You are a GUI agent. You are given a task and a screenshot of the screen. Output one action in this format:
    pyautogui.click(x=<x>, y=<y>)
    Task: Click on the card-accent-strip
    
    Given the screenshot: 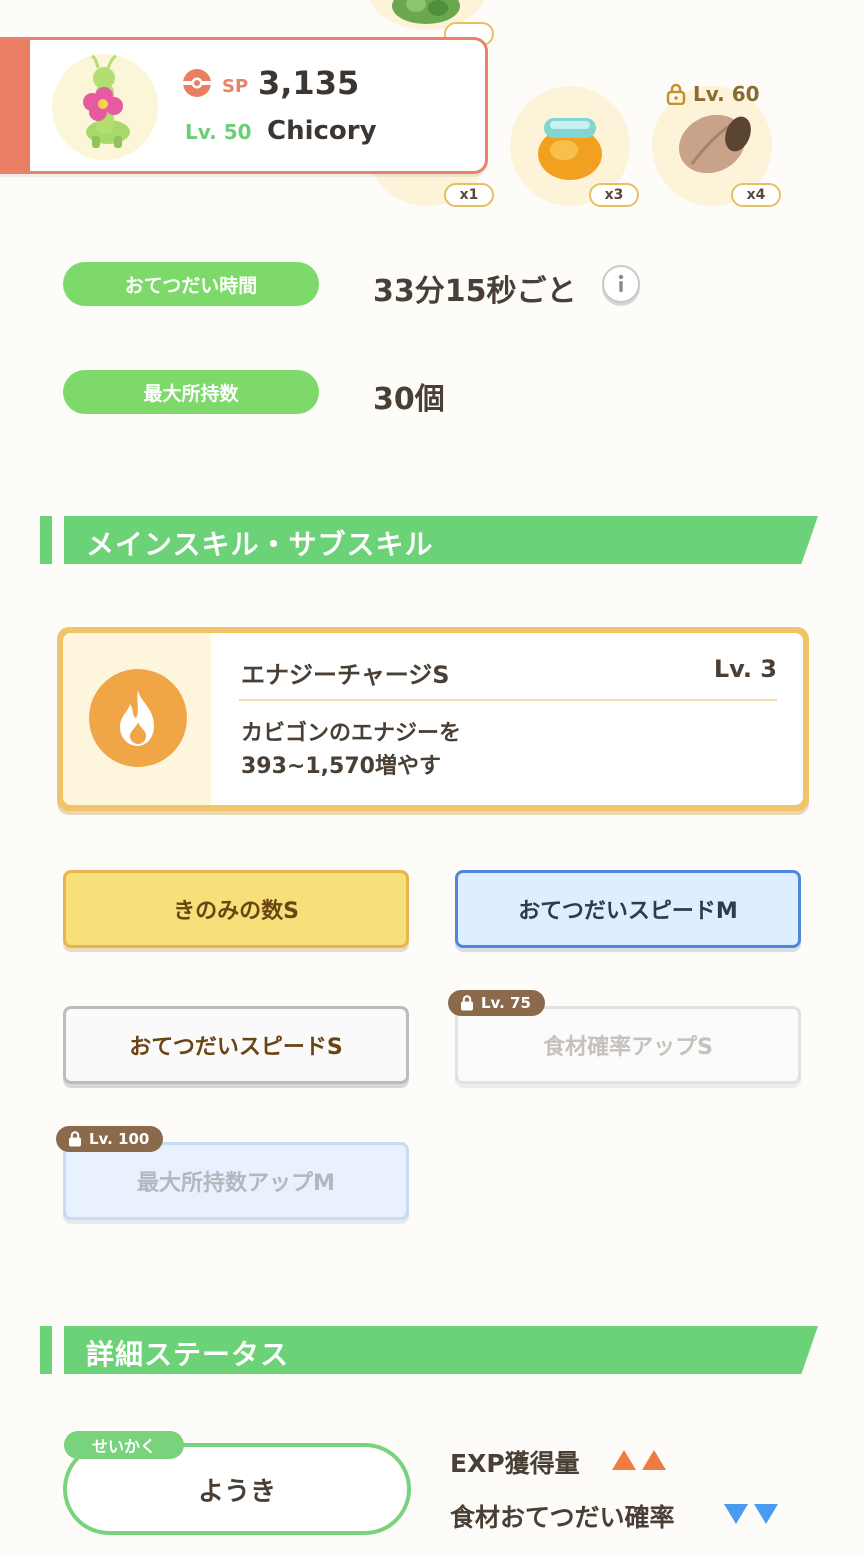 What is the action you would take?
    pyautogui.click(x=15, y=105)
    